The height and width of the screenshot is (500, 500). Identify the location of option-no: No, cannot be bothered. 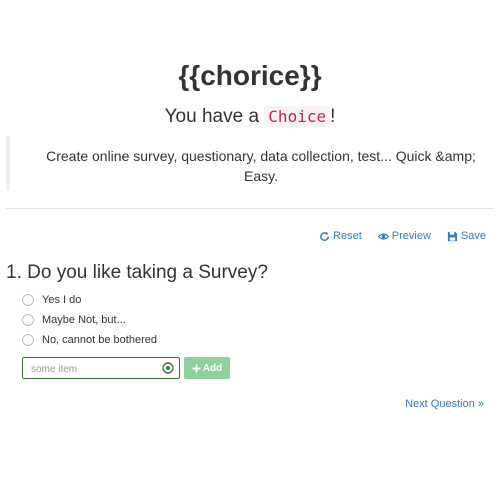
(89, 340).